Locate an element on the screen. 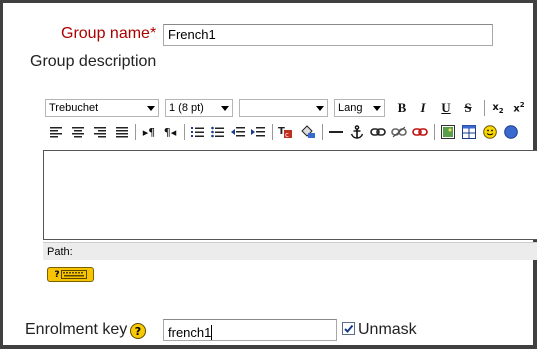 The height and width of the screenshot is (349, 537). align-left-icon is located at coordinates (56, 132).